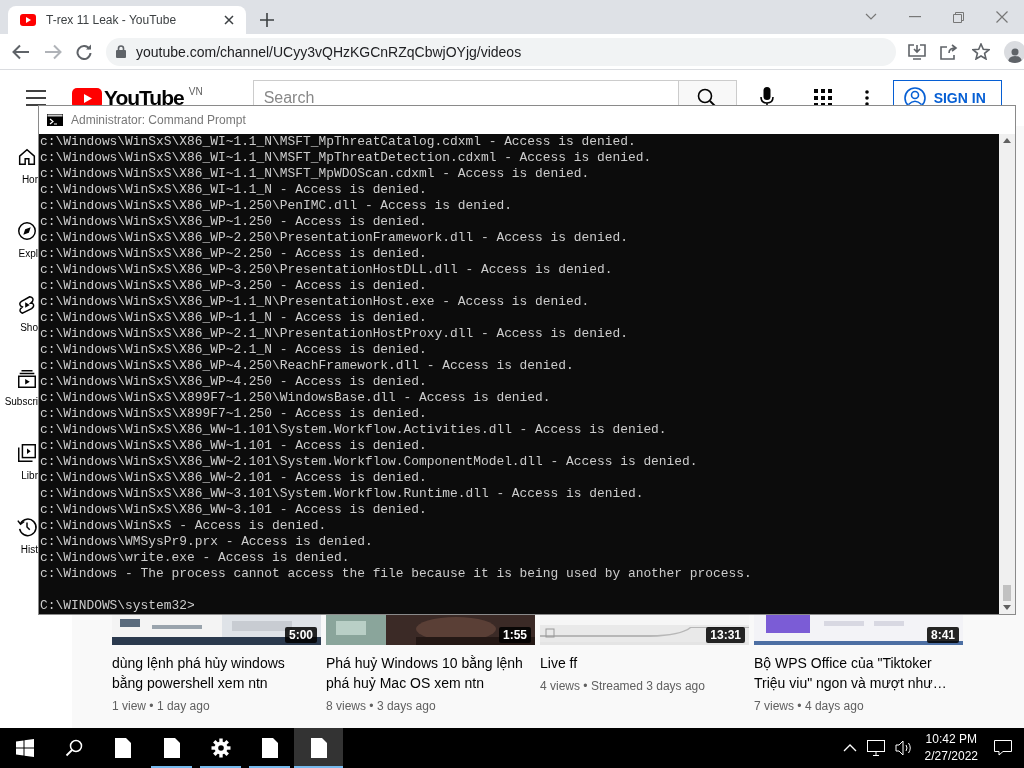  What do you see at coordinates (346, 158) in the screenshot?
I see `console-line: c:\Windows\WinSxS\X86_WI~1.1_N\MSFT_MpThreatDetection.cdxml - Access is denied.` at bounding box center [346, 158].